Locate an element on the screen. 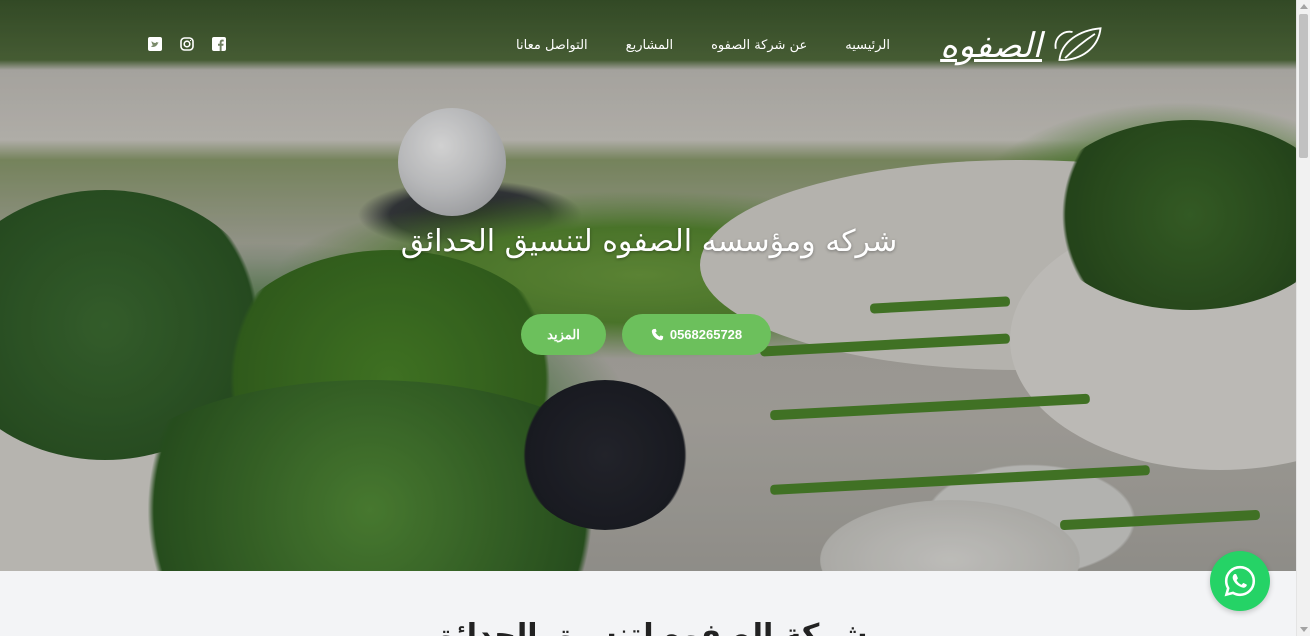 The width and height of the screenshot is (1310, 636). twitter-icon is located at coordinates (155, 44).